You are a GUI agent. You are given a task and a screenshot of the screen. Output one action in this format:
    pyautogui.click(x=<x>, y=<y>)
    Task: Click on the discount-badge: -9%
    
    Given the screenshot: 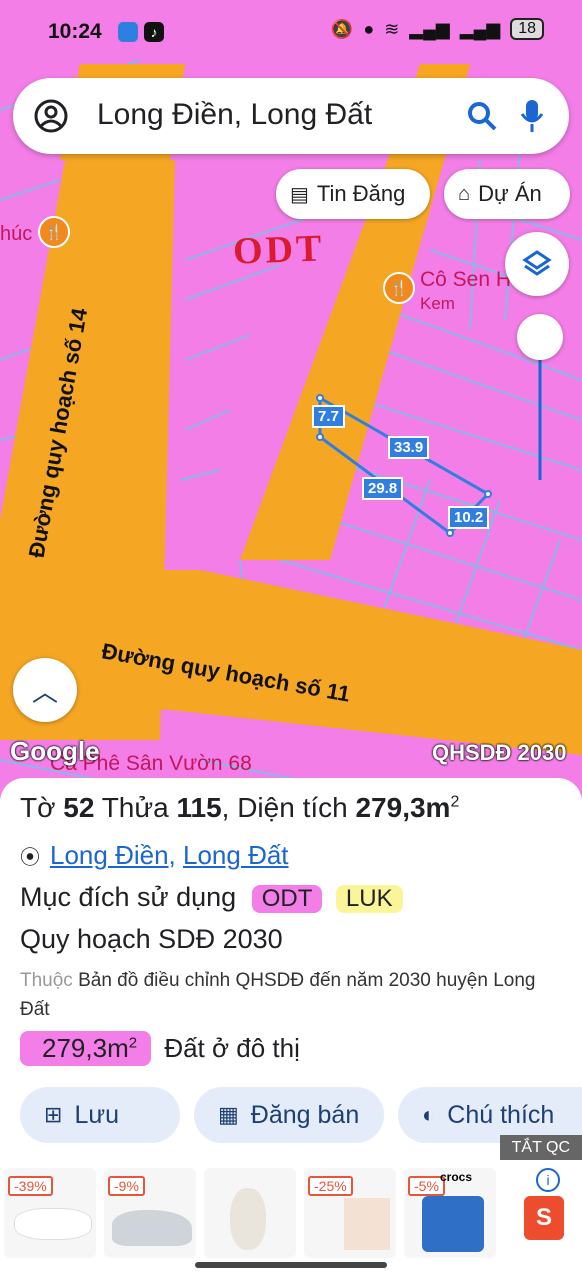 What is the action you would take?
    pyautogui.click(x=126, y=1186)
    